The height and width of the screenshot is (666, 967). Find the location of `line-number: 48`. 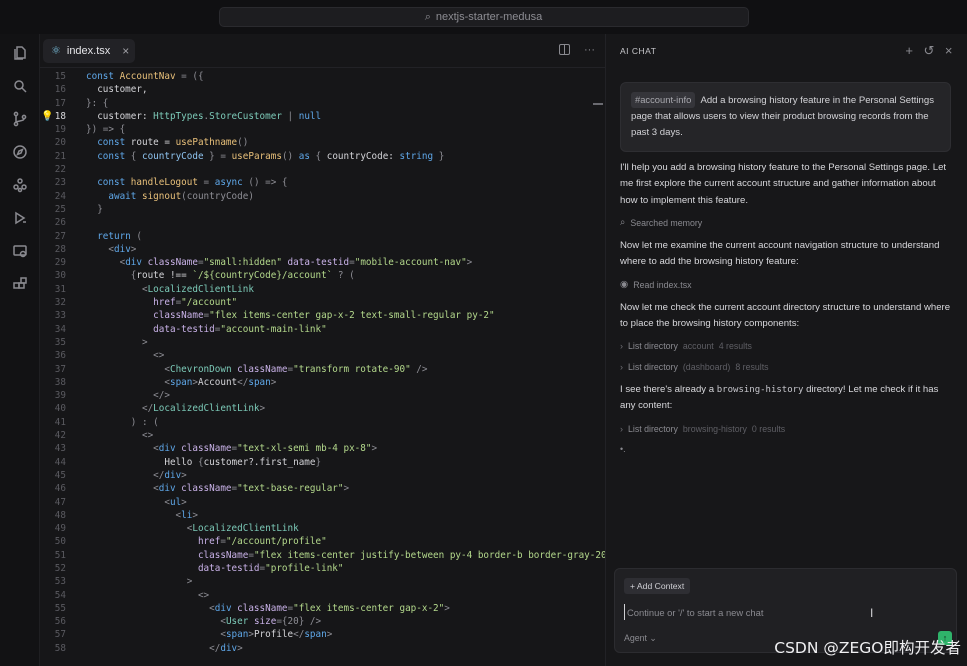

line-number: 48 is located at coordinates (60, 515).